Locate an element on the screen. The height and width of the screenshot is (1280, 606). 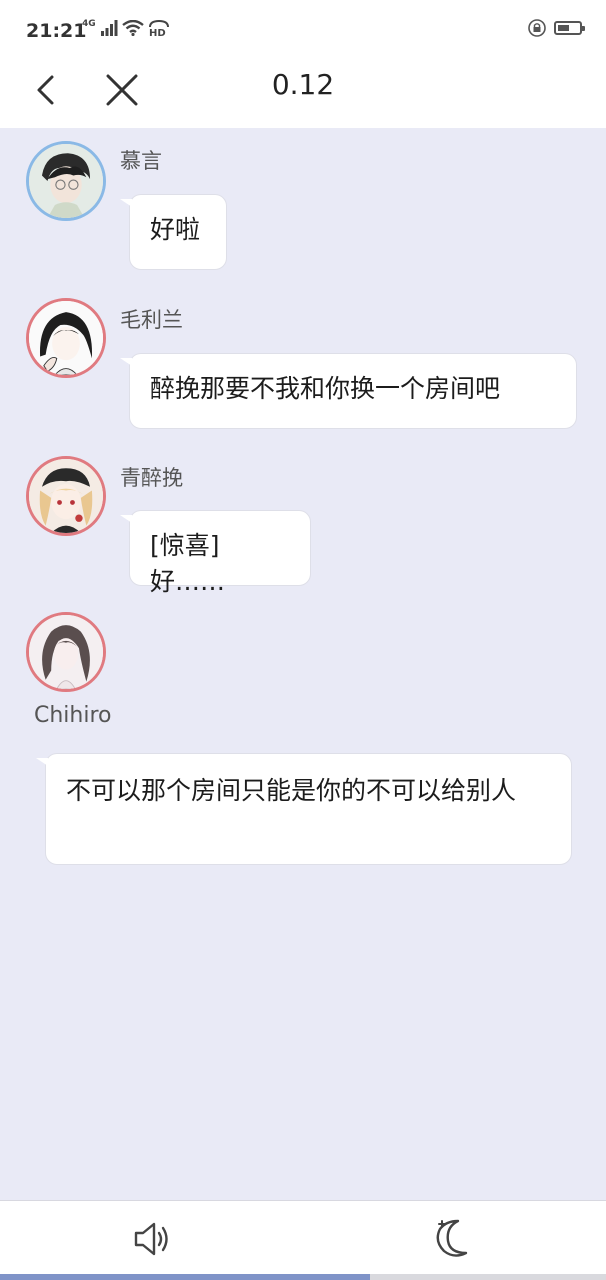
page-title: 0.12 is located at coordinates (303, 84).